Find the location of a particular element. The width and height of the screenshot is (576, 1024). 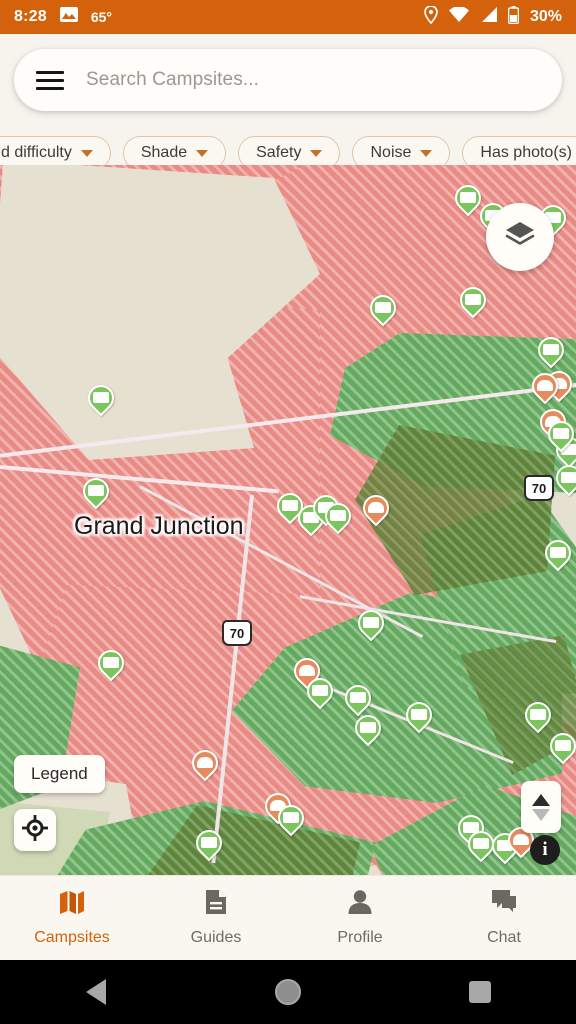

nav-label: Chat is located at coordinates (504, 937).